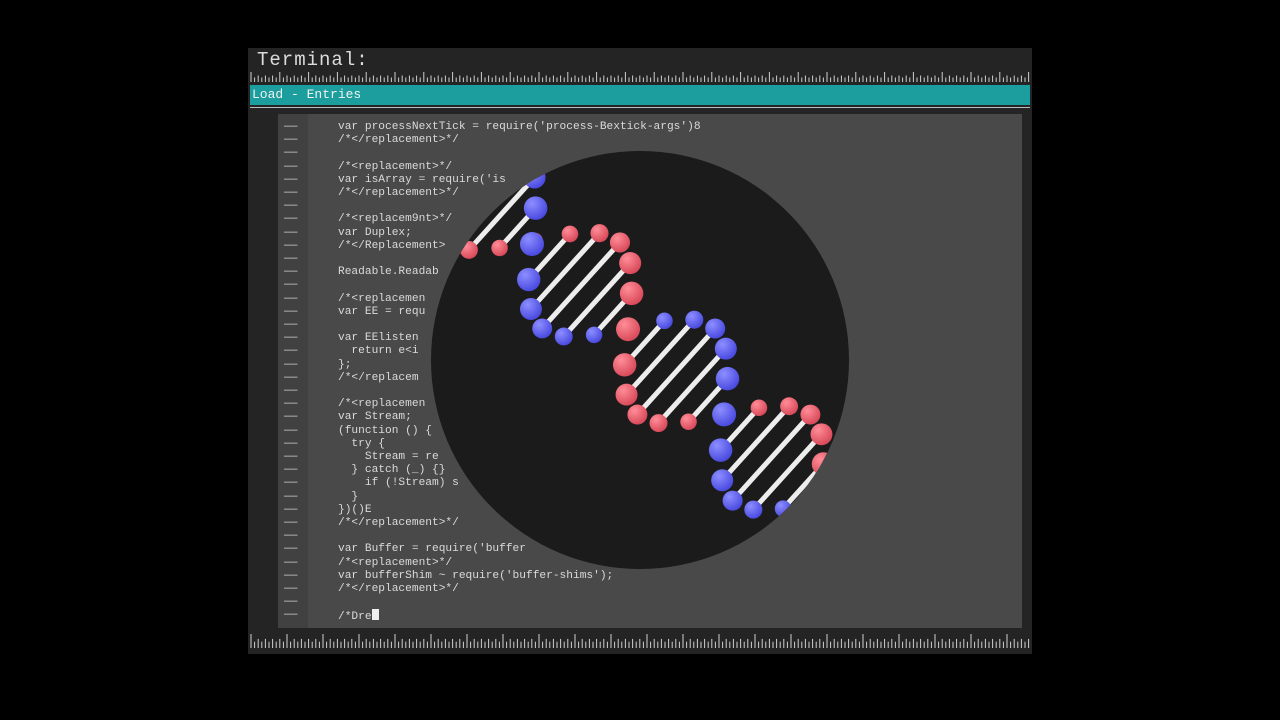 The image size is (1280, 720). I want to click on text-cursor, so click(375, 615).